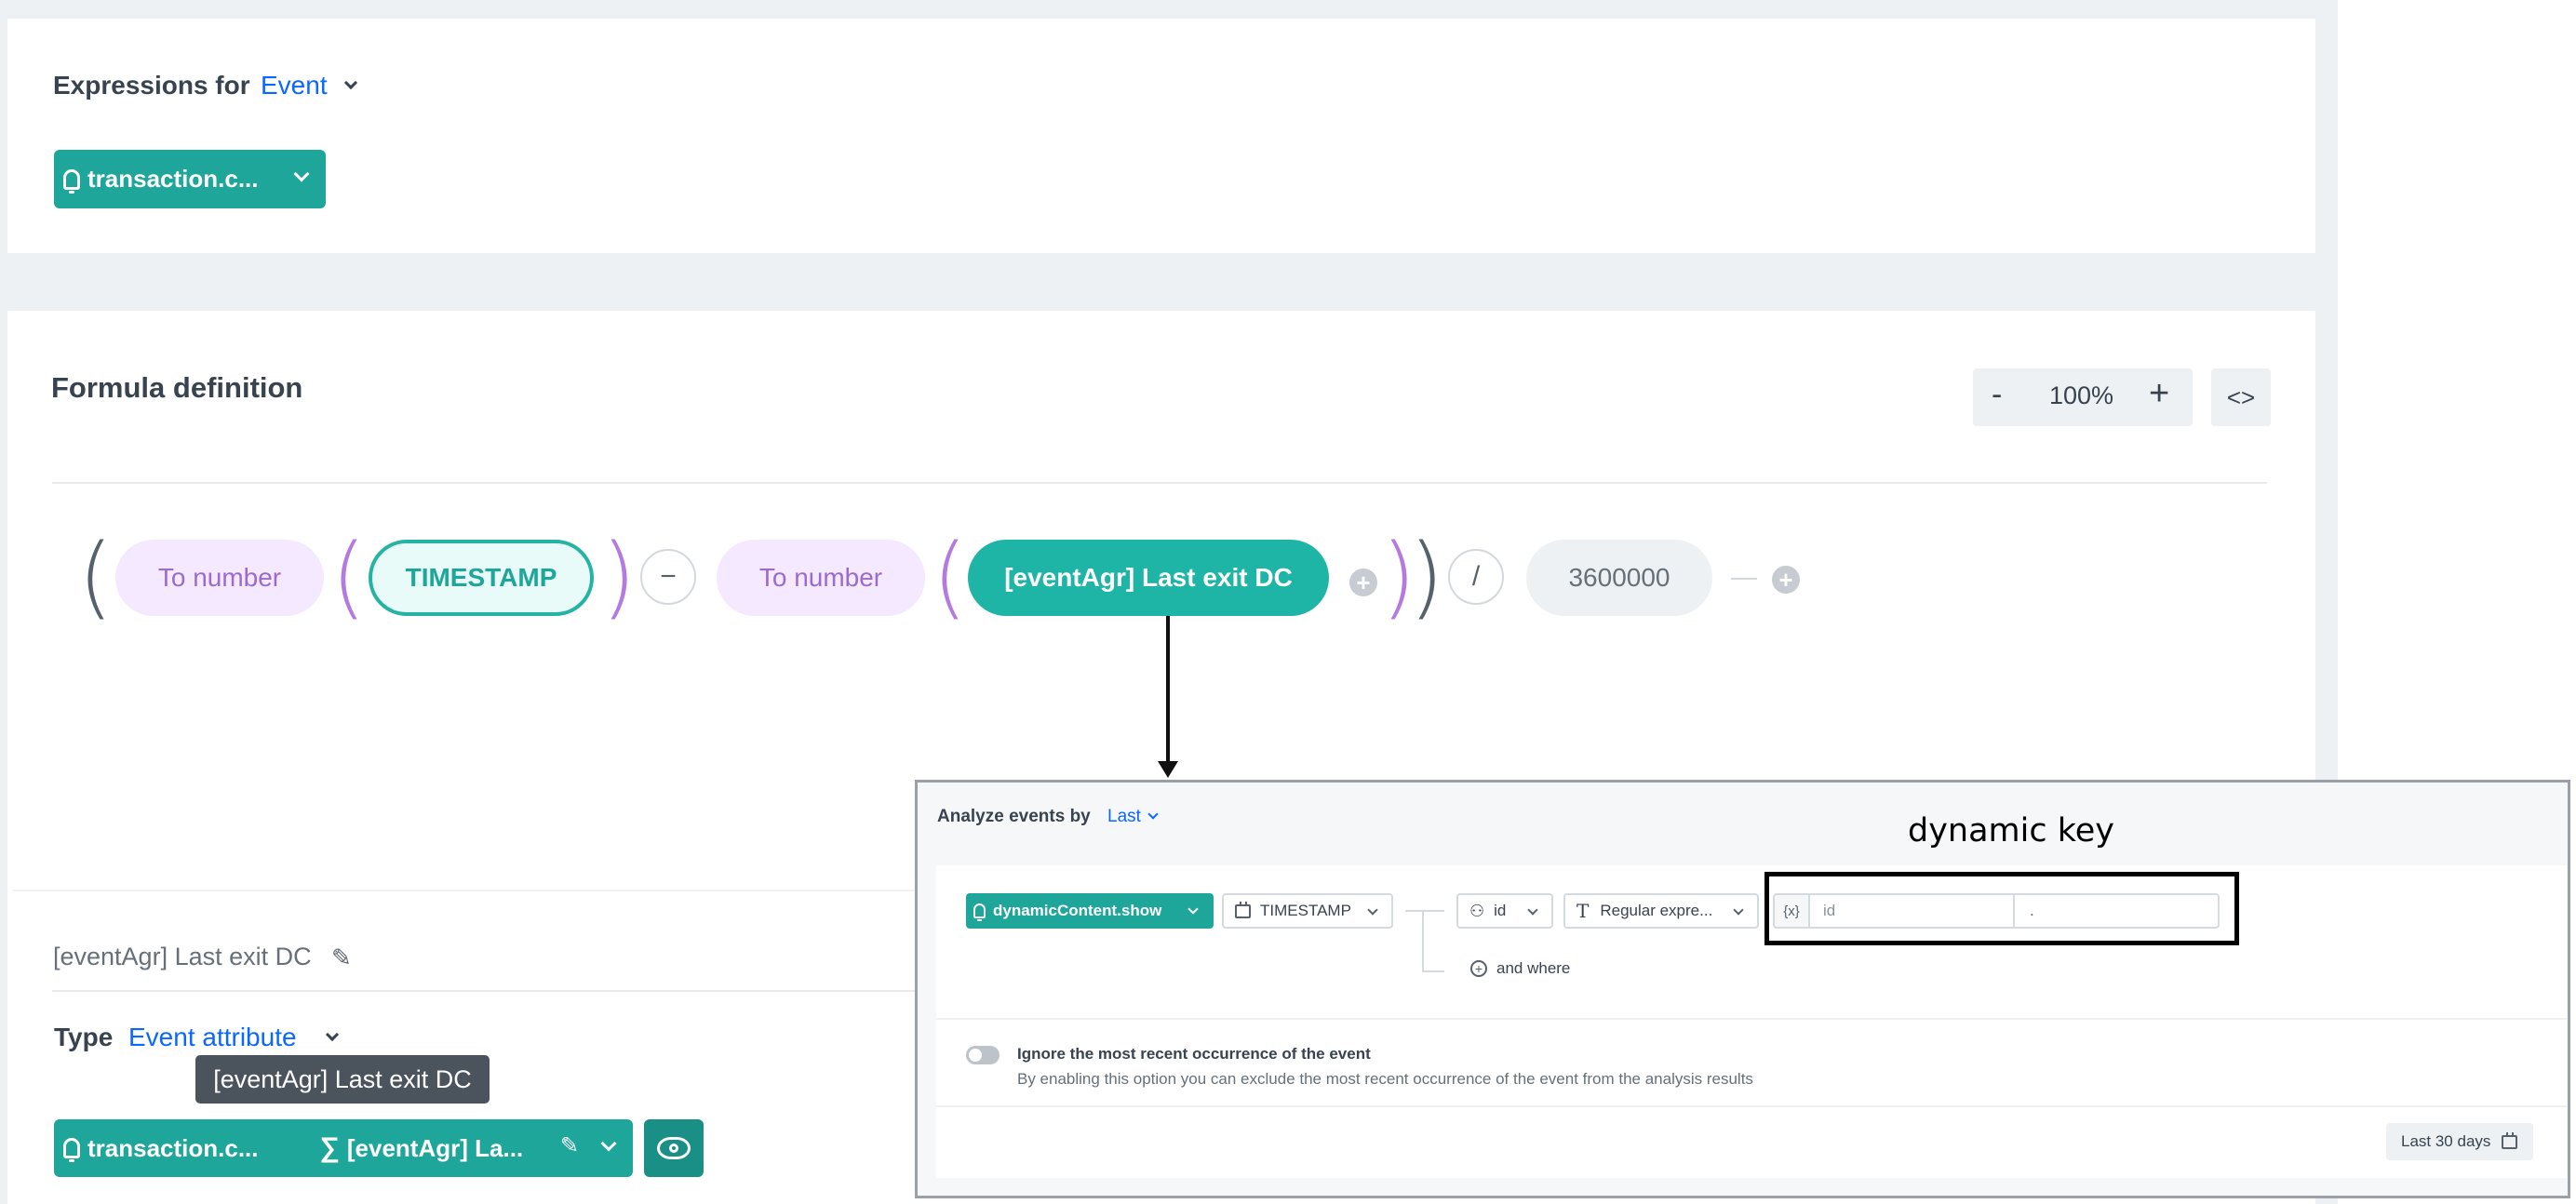 The height and width of the screenshot is (1204, 2576). I want to click on zoom-level: 100%, so click(2081, 395).